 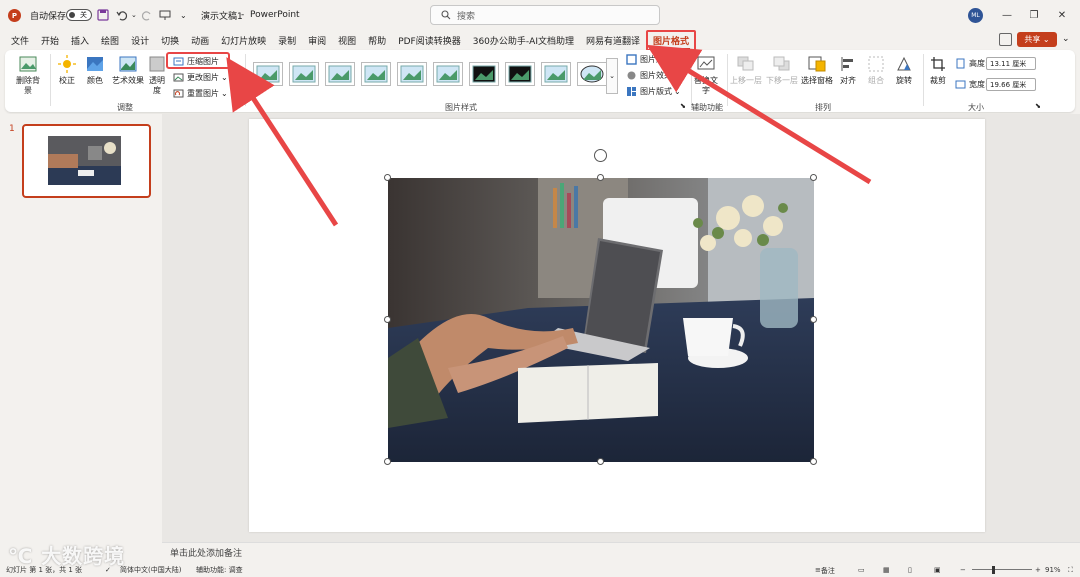 I want to click on picture-effects-label: 图片效果, so click(x=656, y=75).